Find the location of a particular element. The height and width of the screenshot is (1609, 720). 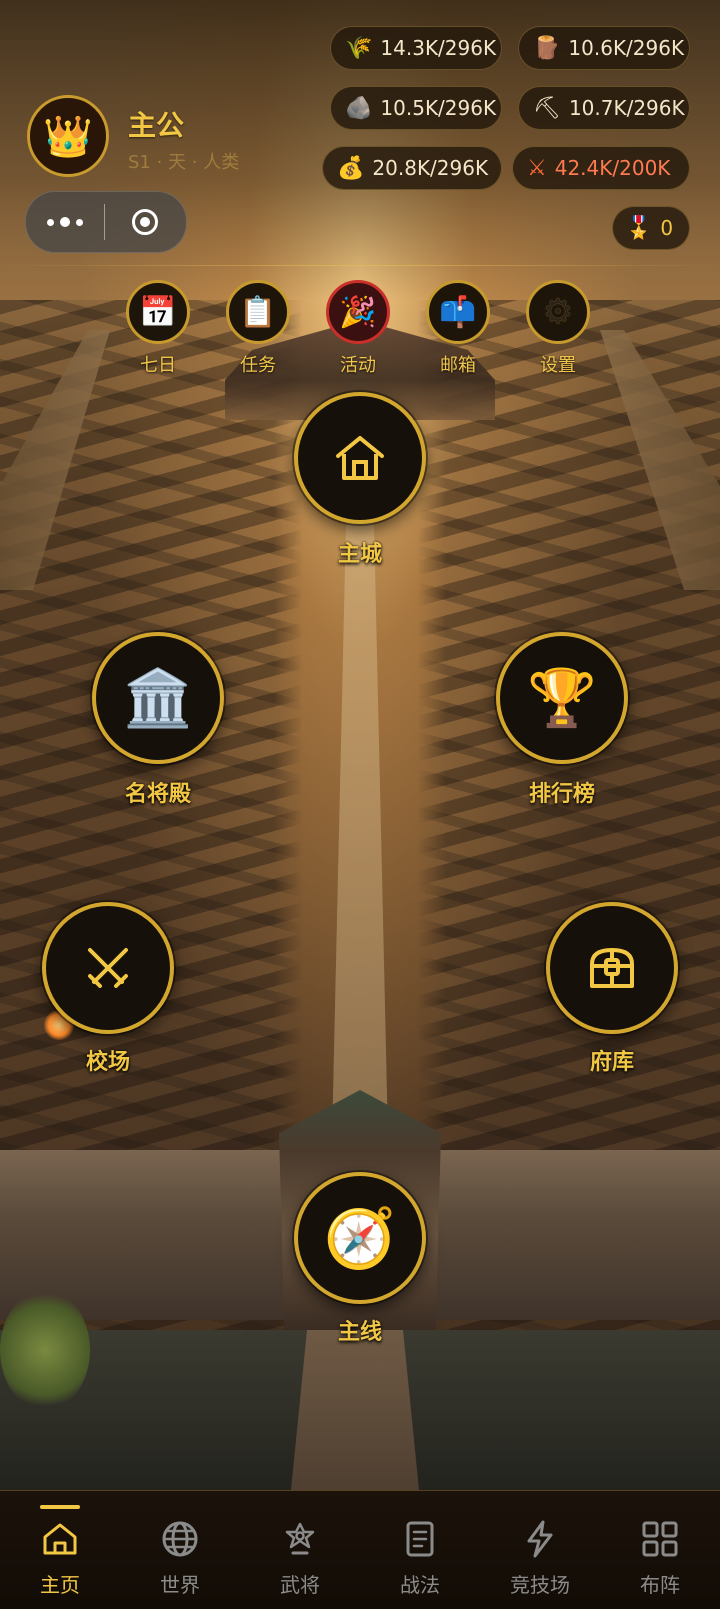

compass-icon: 🧭 is located at coordinates (360, 1237).